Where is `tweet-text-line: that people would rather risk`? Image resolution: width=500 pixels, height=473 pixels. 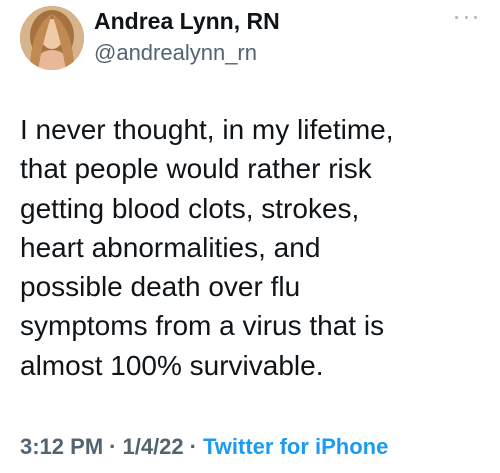
tweet-text-line: that people would rather risk is located at coordinates (196, 169).